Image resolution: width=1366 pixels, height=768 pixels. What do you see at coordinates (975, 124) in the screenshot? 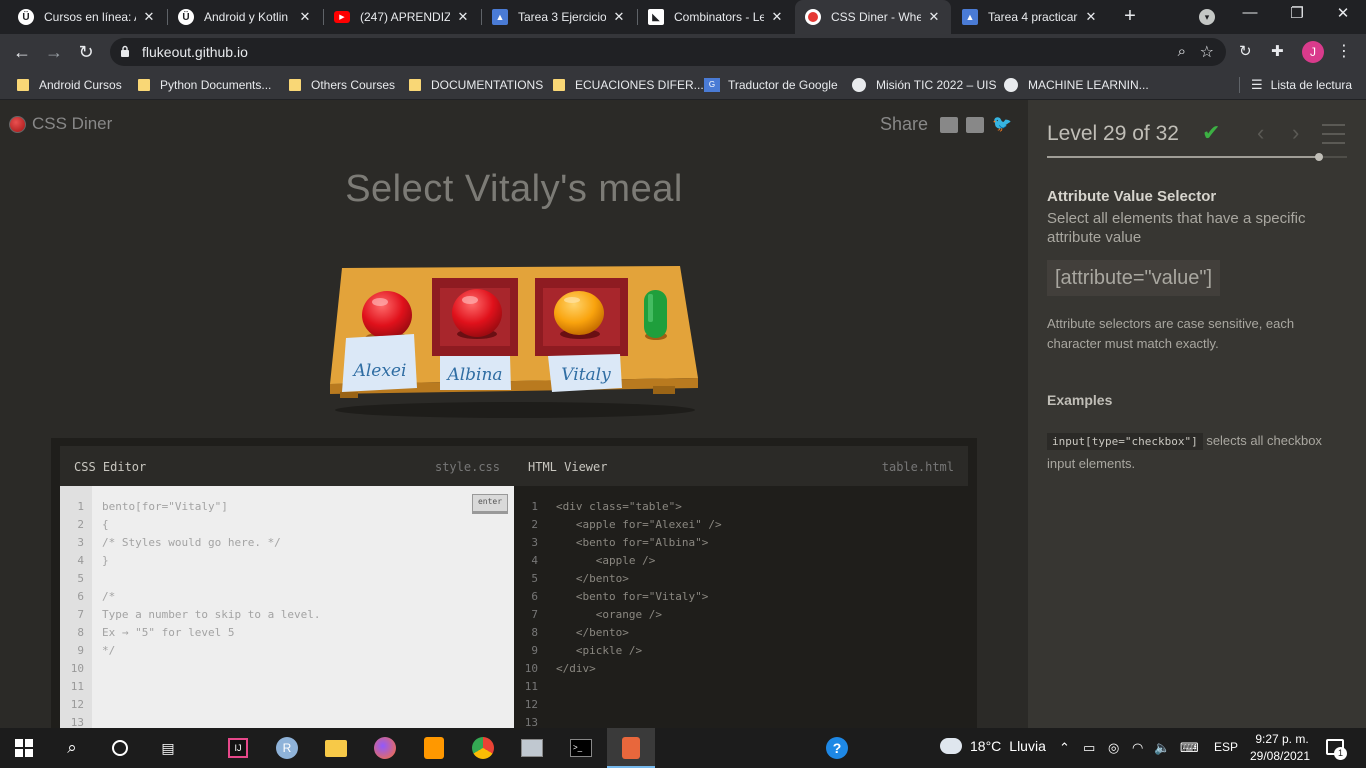
I see `facebook-icon` at bounding box center [975, 124].